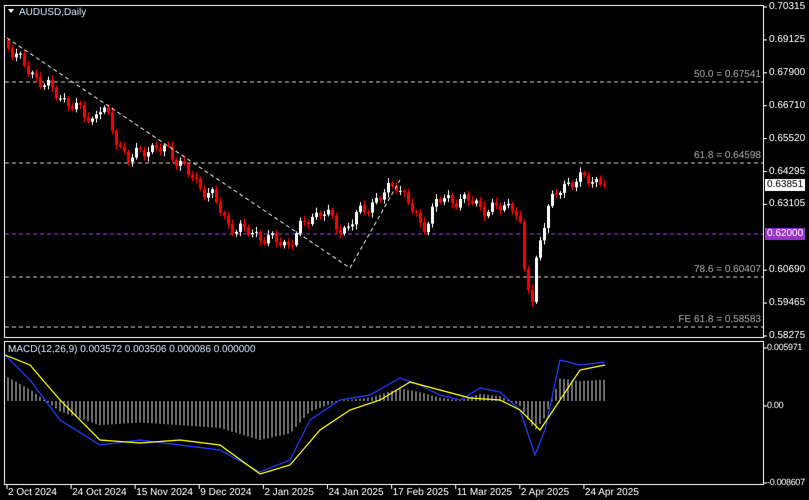 The image size is (809, 500). I want to click on macd-axis-label: -0.008607, so click(786, 482).